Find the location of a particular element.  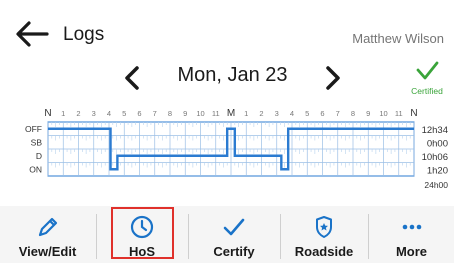

back-arrow-icon is located at coordinates (32, 34).